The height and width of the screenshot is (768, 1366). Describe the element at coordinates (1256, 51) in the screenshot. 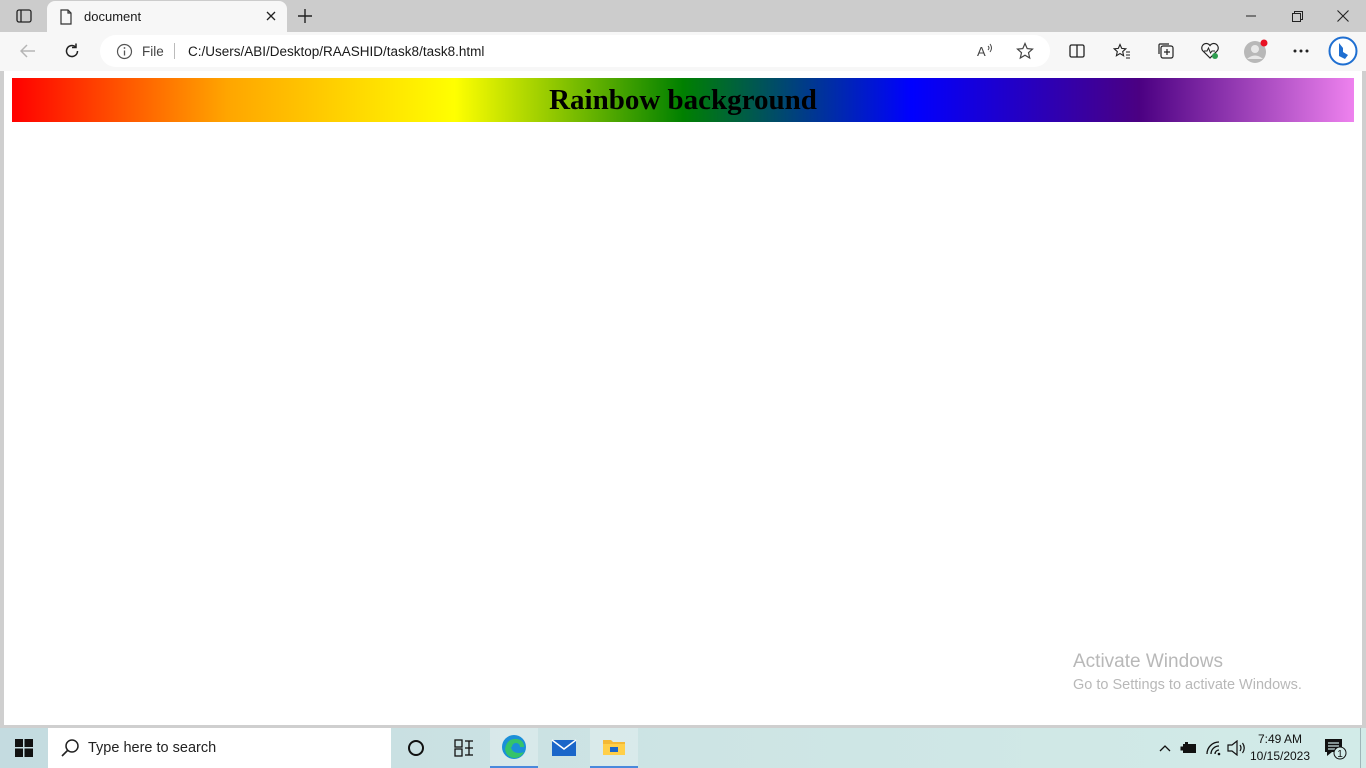

I see `profile-avatar` at that location.